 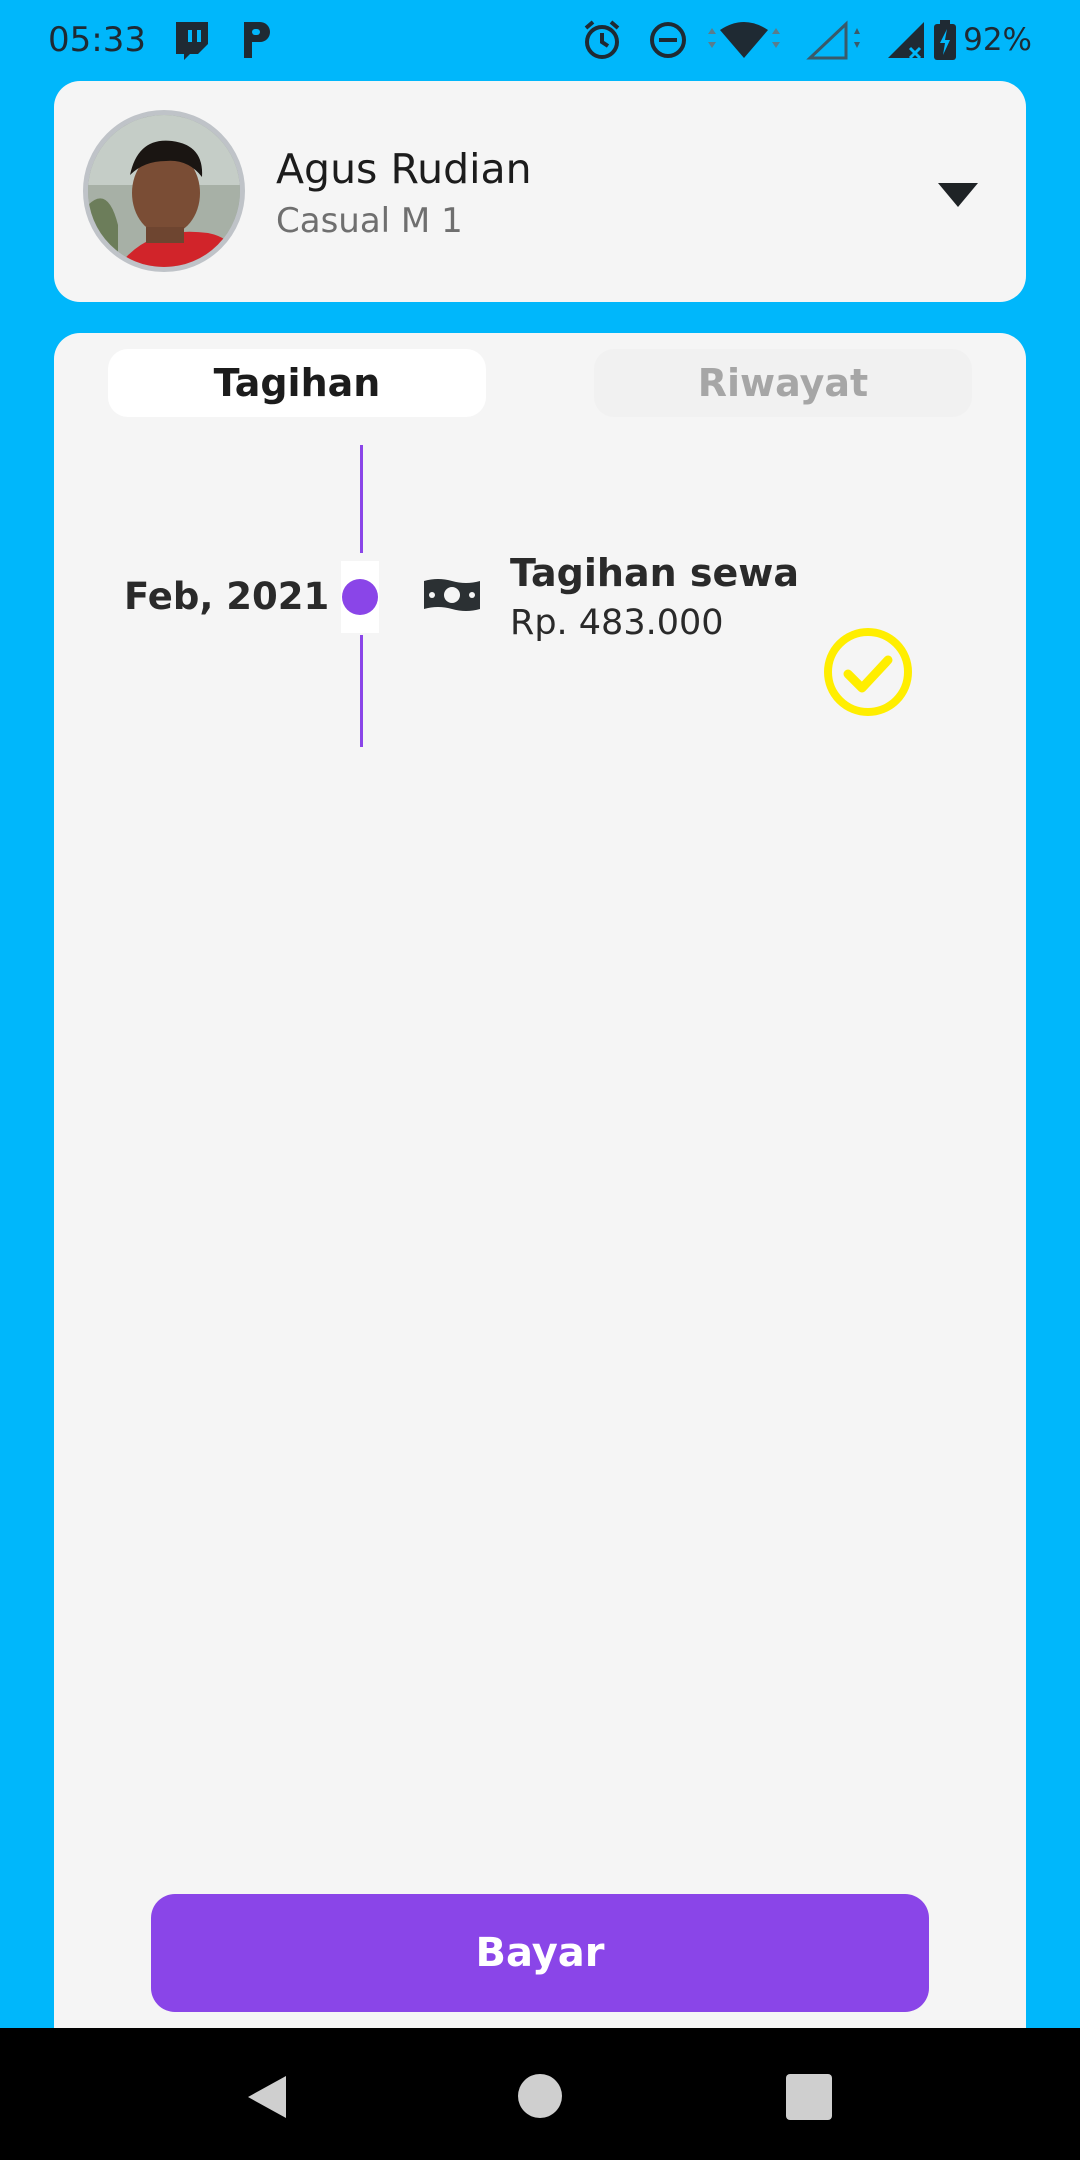 What do you see at coordinates (360, 597) in the screenshot?
I see `timeline-dot` at bounding box center [360, 597].